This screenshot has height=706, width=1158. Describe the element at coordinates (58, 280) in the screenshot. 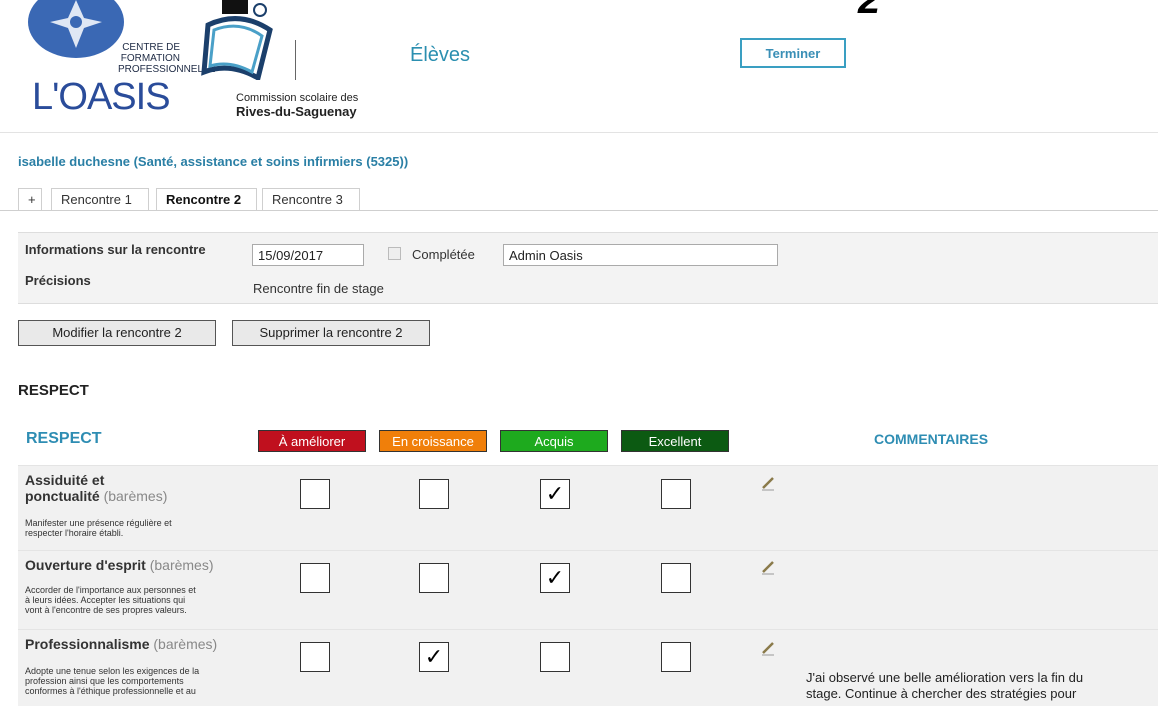

I see `details-label: Précisions` at that location.